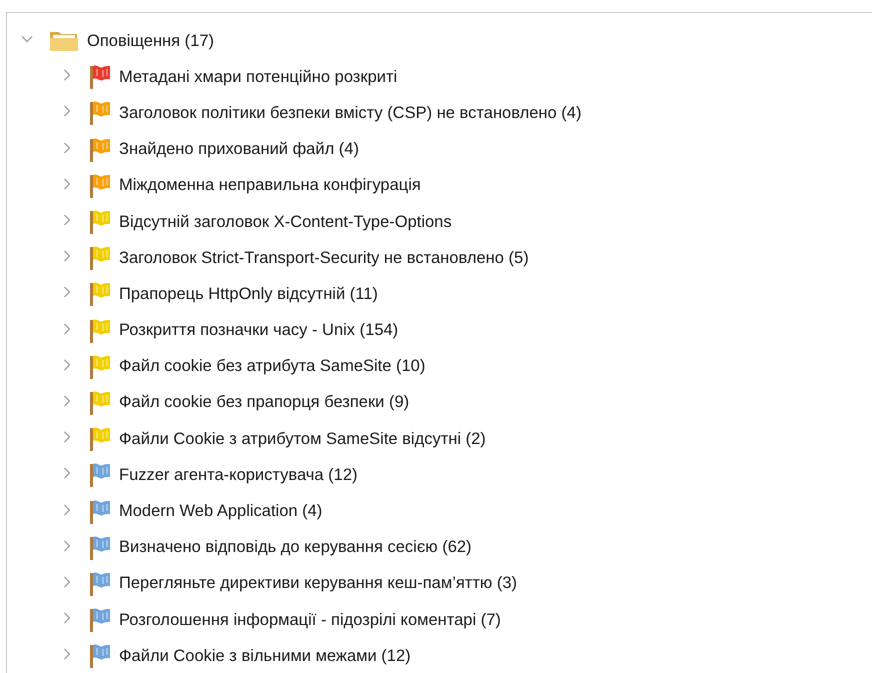 The width and height of the screenshot is (872, 673). Describe the element at coordinates (324, 258) in the screenshot. I see `tree-item-label: Заголовок Strict-Transport-Security не встановлено (5)` at that location.